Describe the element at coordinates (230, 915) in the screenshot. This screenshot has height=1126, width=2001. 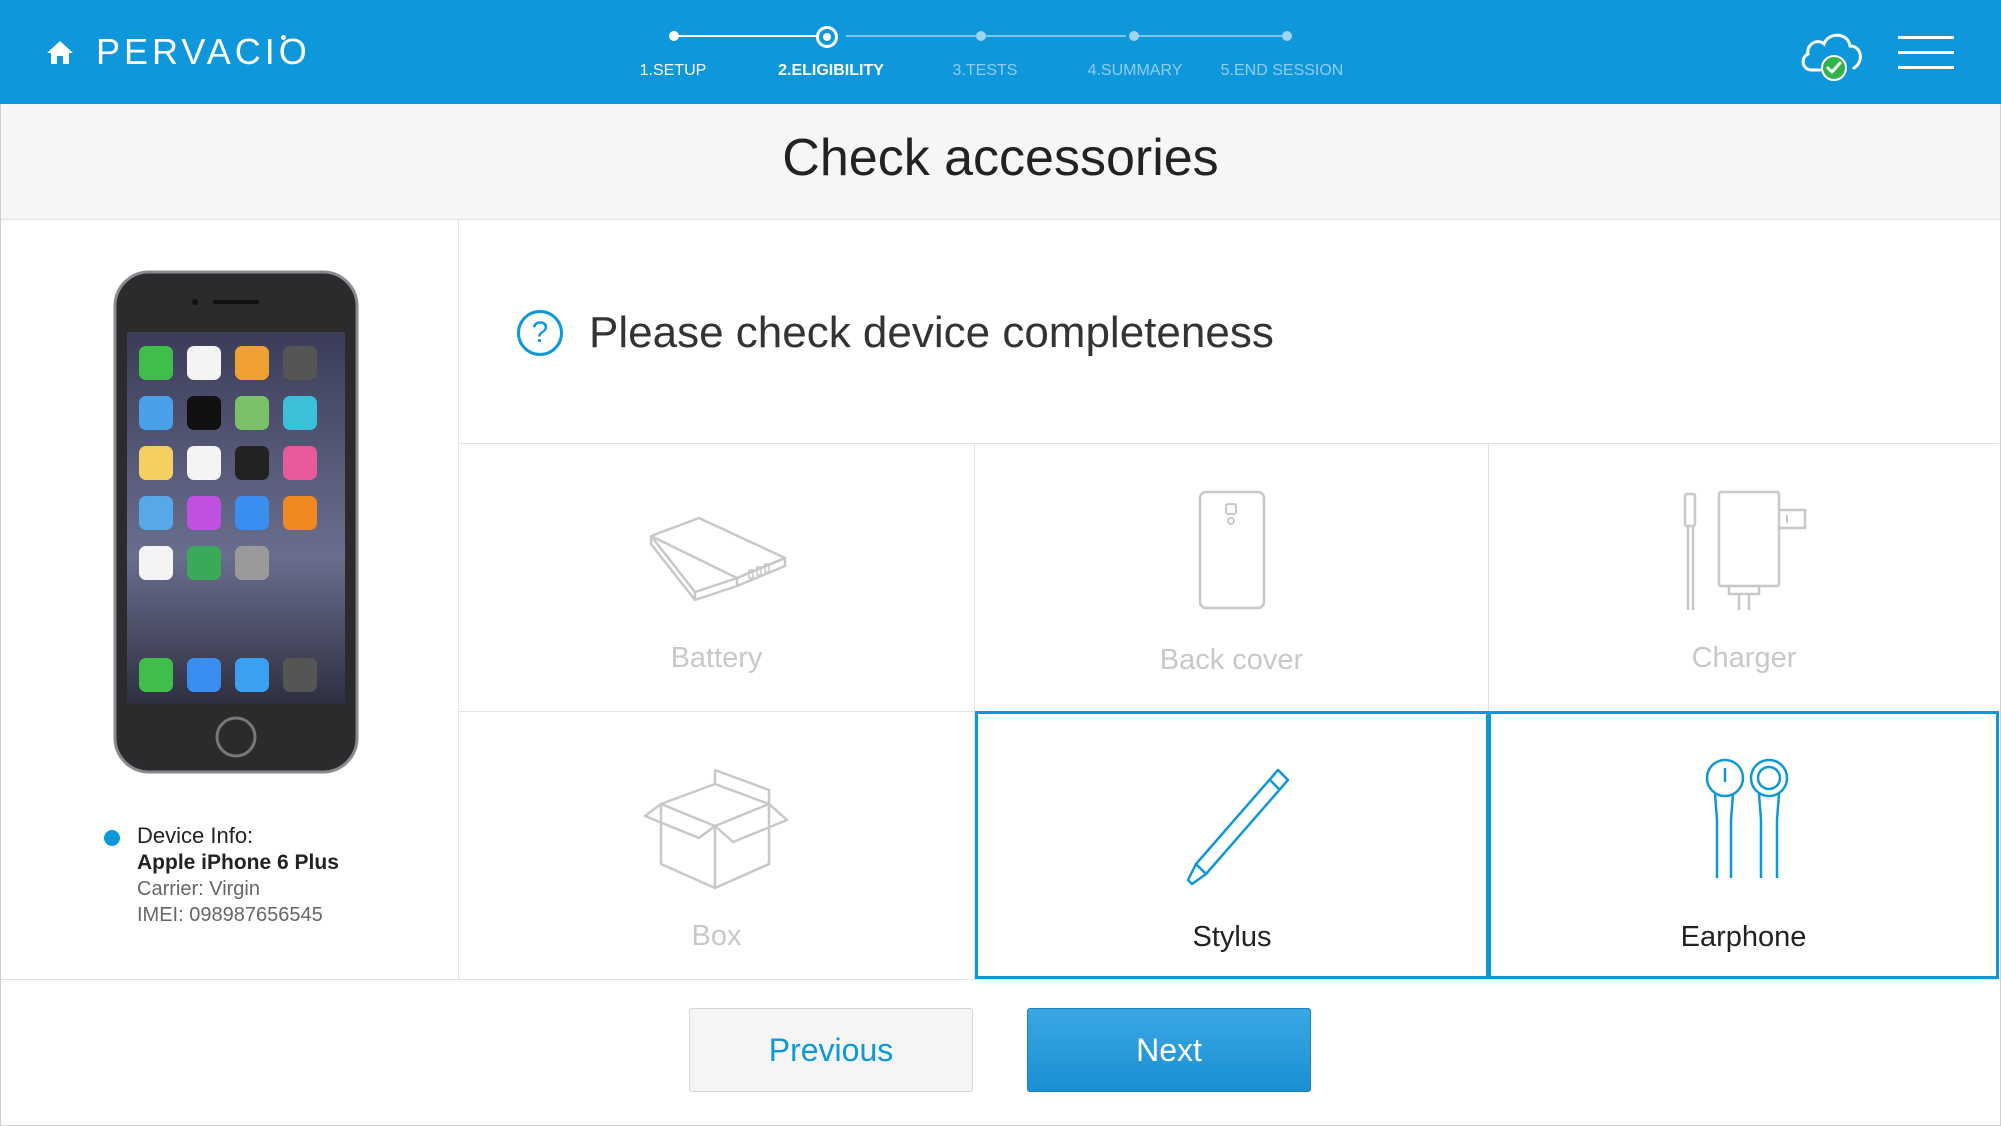
I see `device-imei: IMEI: 098987656545` at that location.